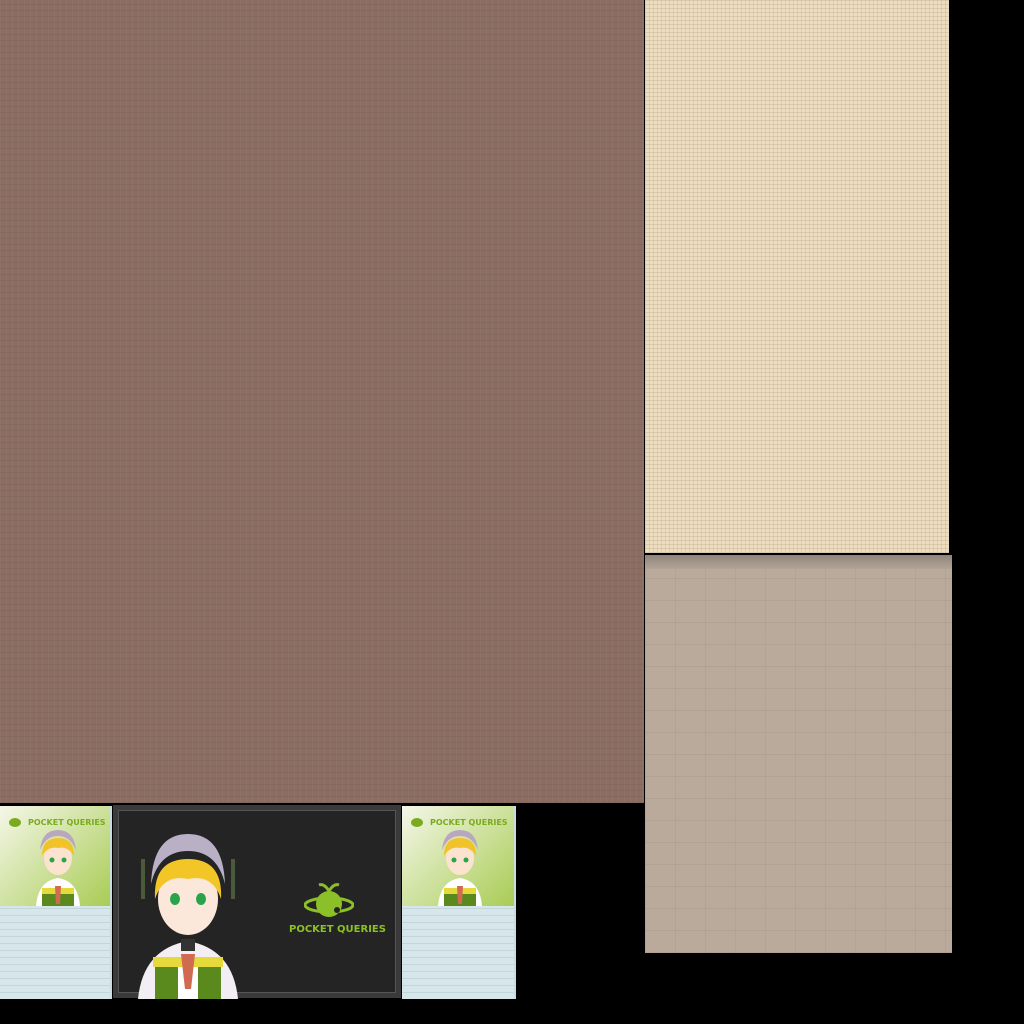 The height and width of the screenshot is (1024, 1024). I want to click on poster-left: POCKET QUERIES, so click(56, 902).